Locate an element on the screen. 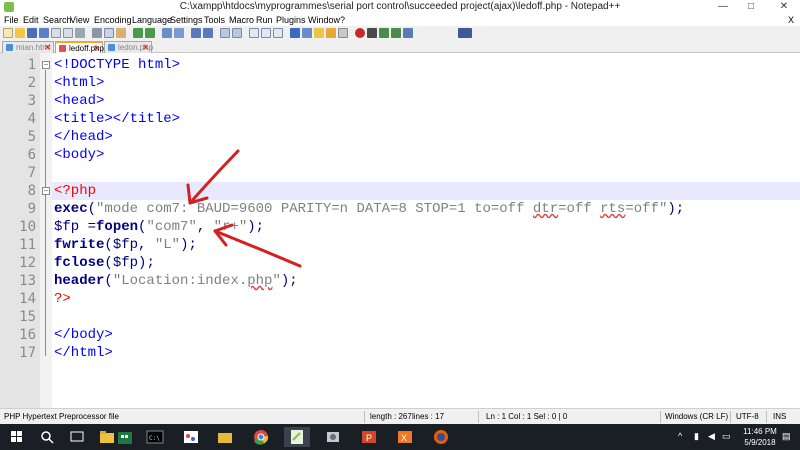 The width and height of the screenshot is (800, 450). file-modified-icon is located at coordinates (62, 48).